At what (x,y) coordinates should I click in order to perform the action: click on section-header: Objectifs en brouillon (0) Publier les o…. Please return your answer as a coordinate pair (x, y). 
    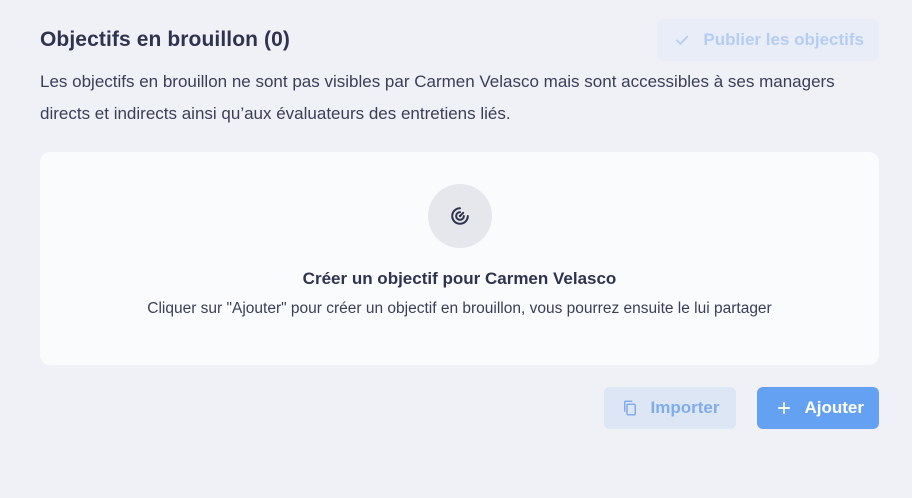
    Looking at the image, I should click on (459, 40).